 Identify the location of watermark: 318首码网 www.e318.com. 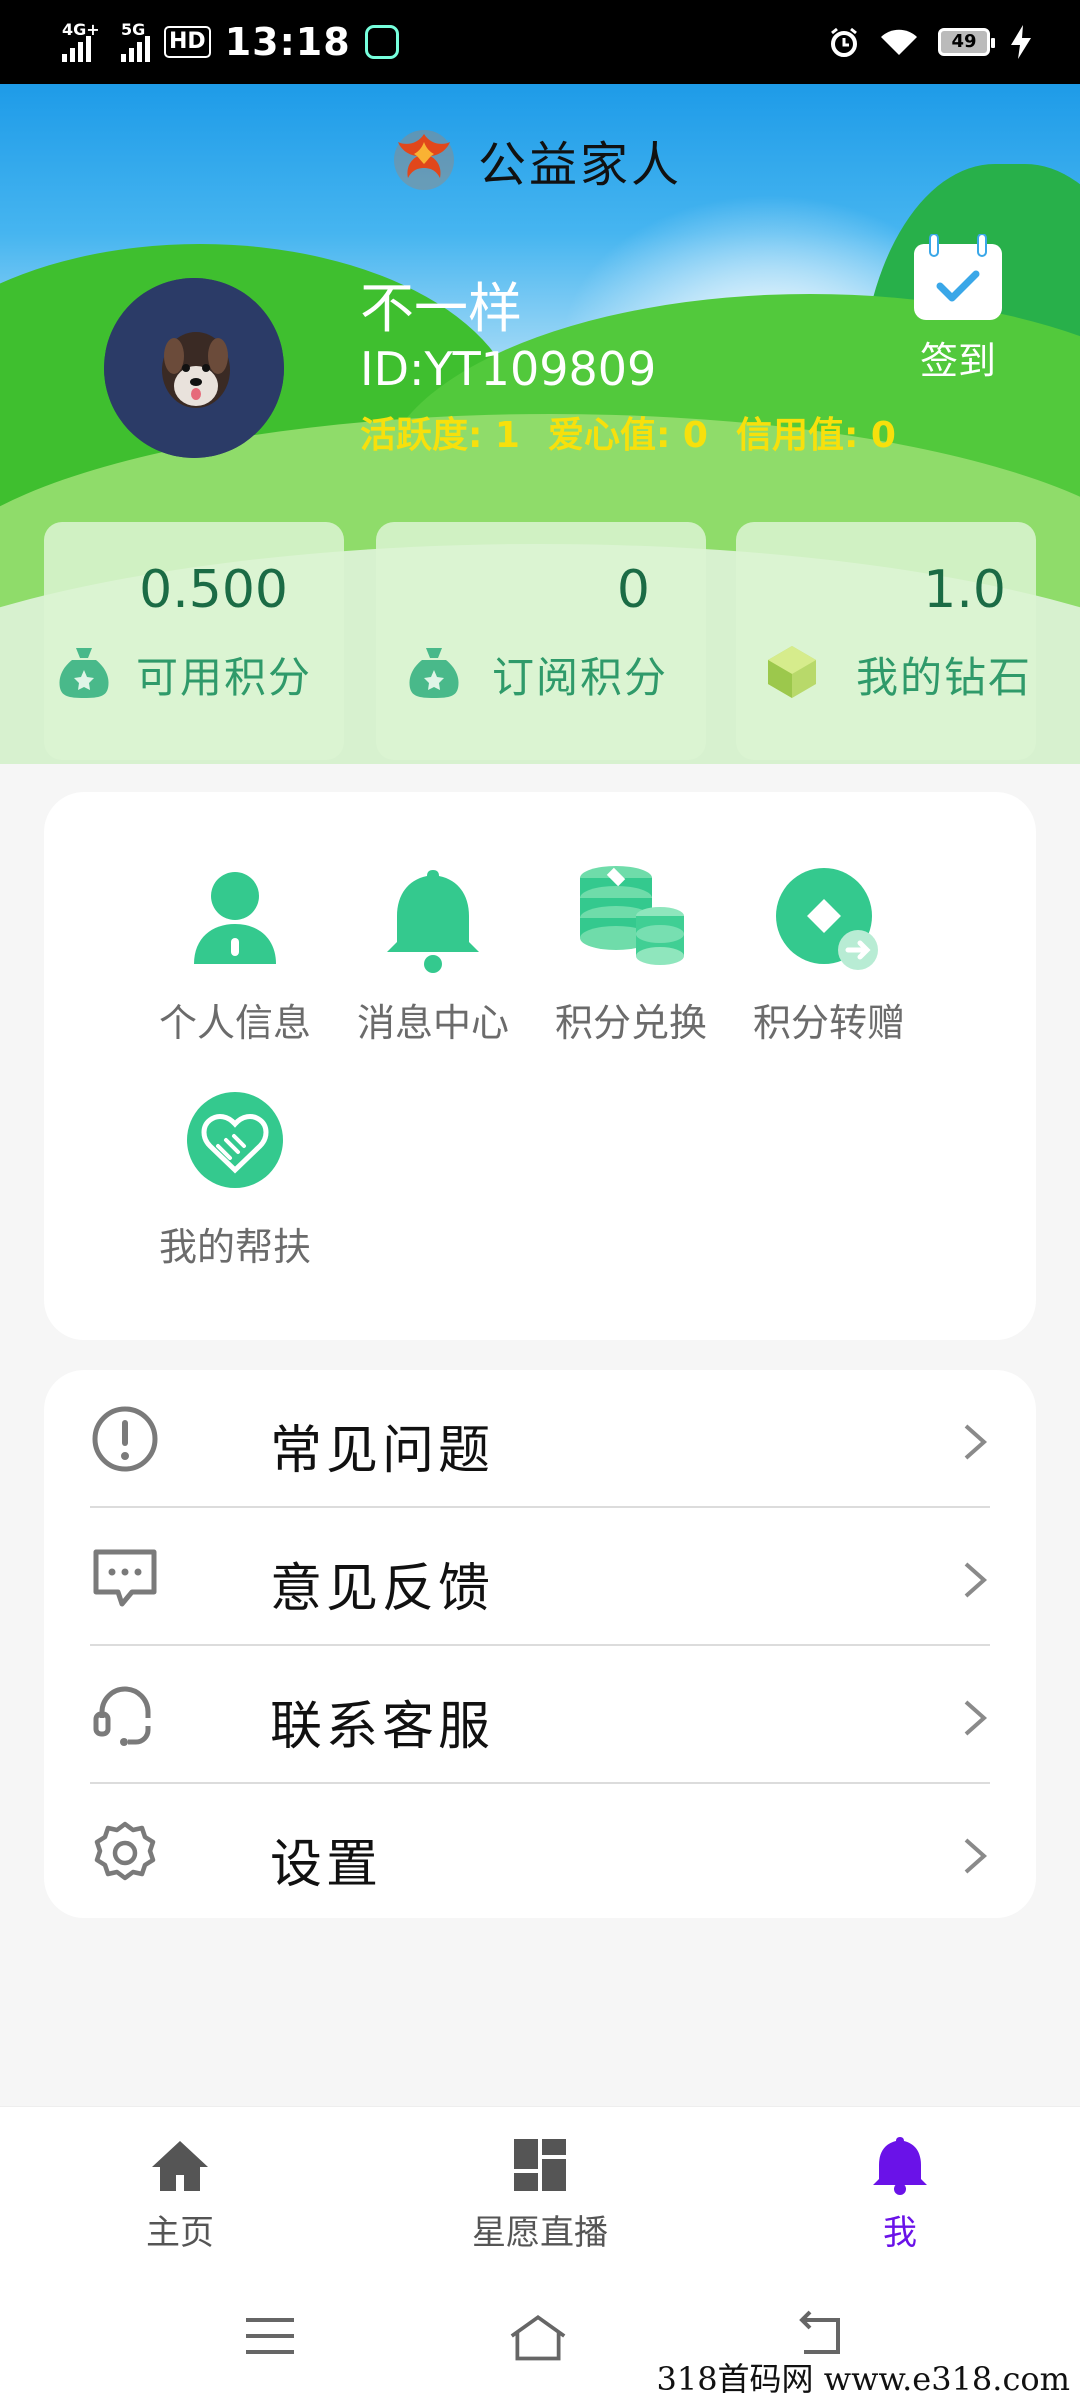
(863, 2377).